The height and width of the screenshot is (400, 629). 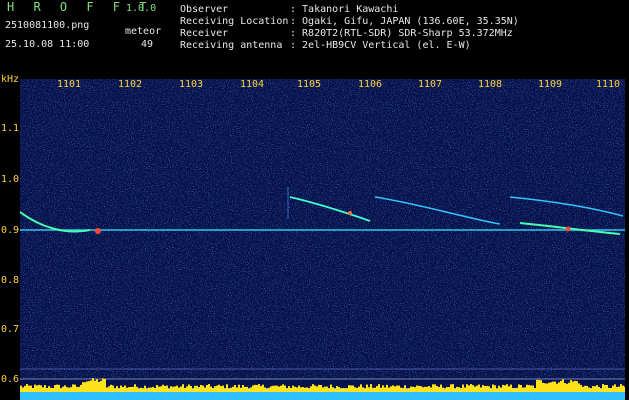 I want to click on y-tick-label: 0.7, so click(x=10, y=329).